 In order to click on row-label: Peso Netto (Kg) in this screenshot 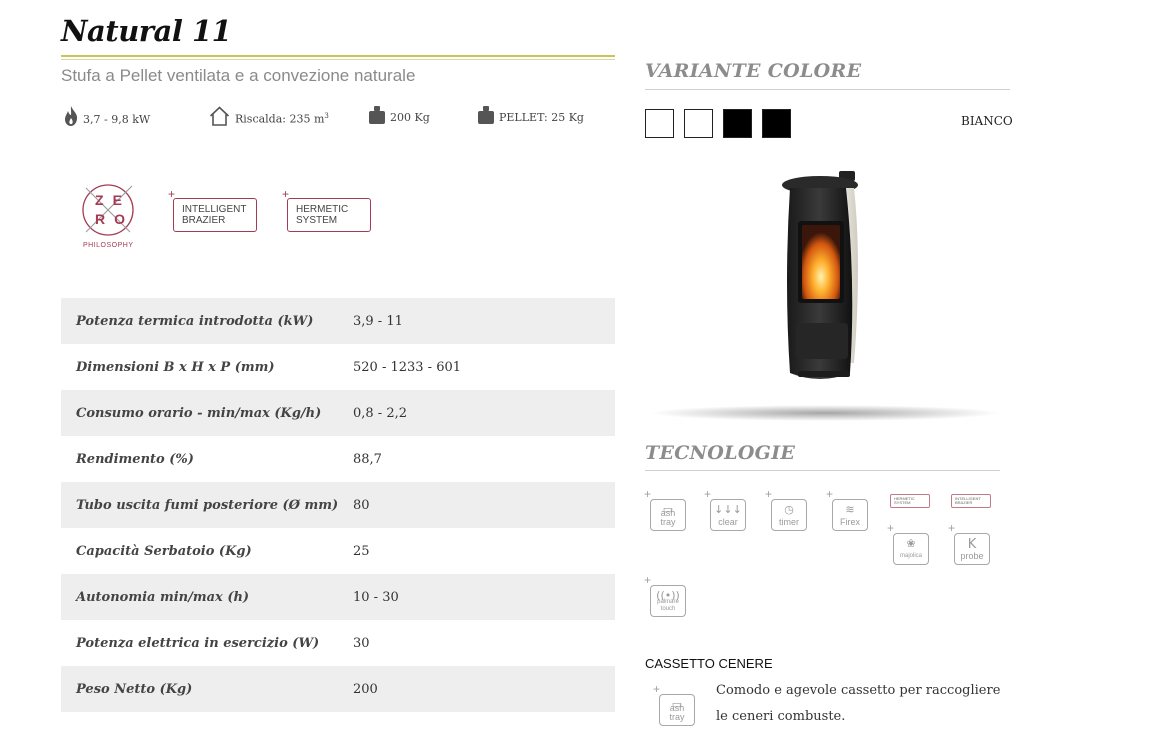, I will do `click(134, 689)`.